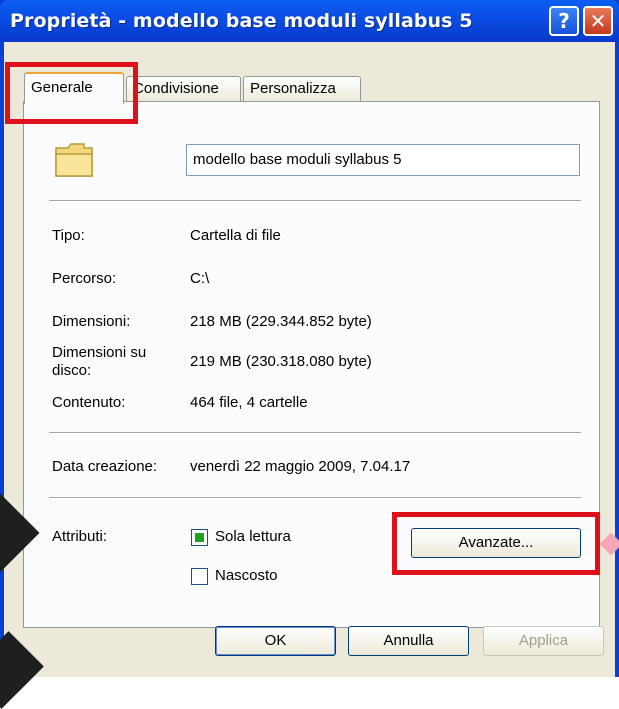  Describe the element at coordinates (300, 466) in the screenshot. I see `created-value: venerdì 22 maggio 2009, 7.04.17` at that location.